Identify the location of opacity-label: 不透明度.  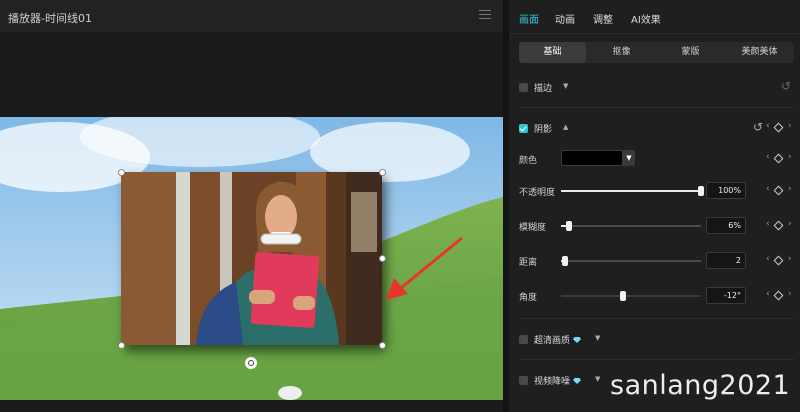
(537, 193).